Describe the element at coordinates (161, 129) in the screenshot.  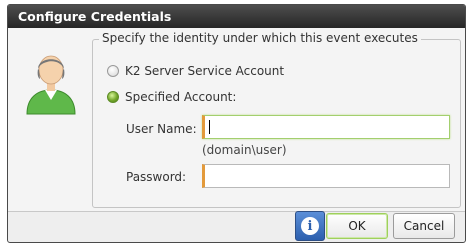
I see `username-label: User Name:` at that location.